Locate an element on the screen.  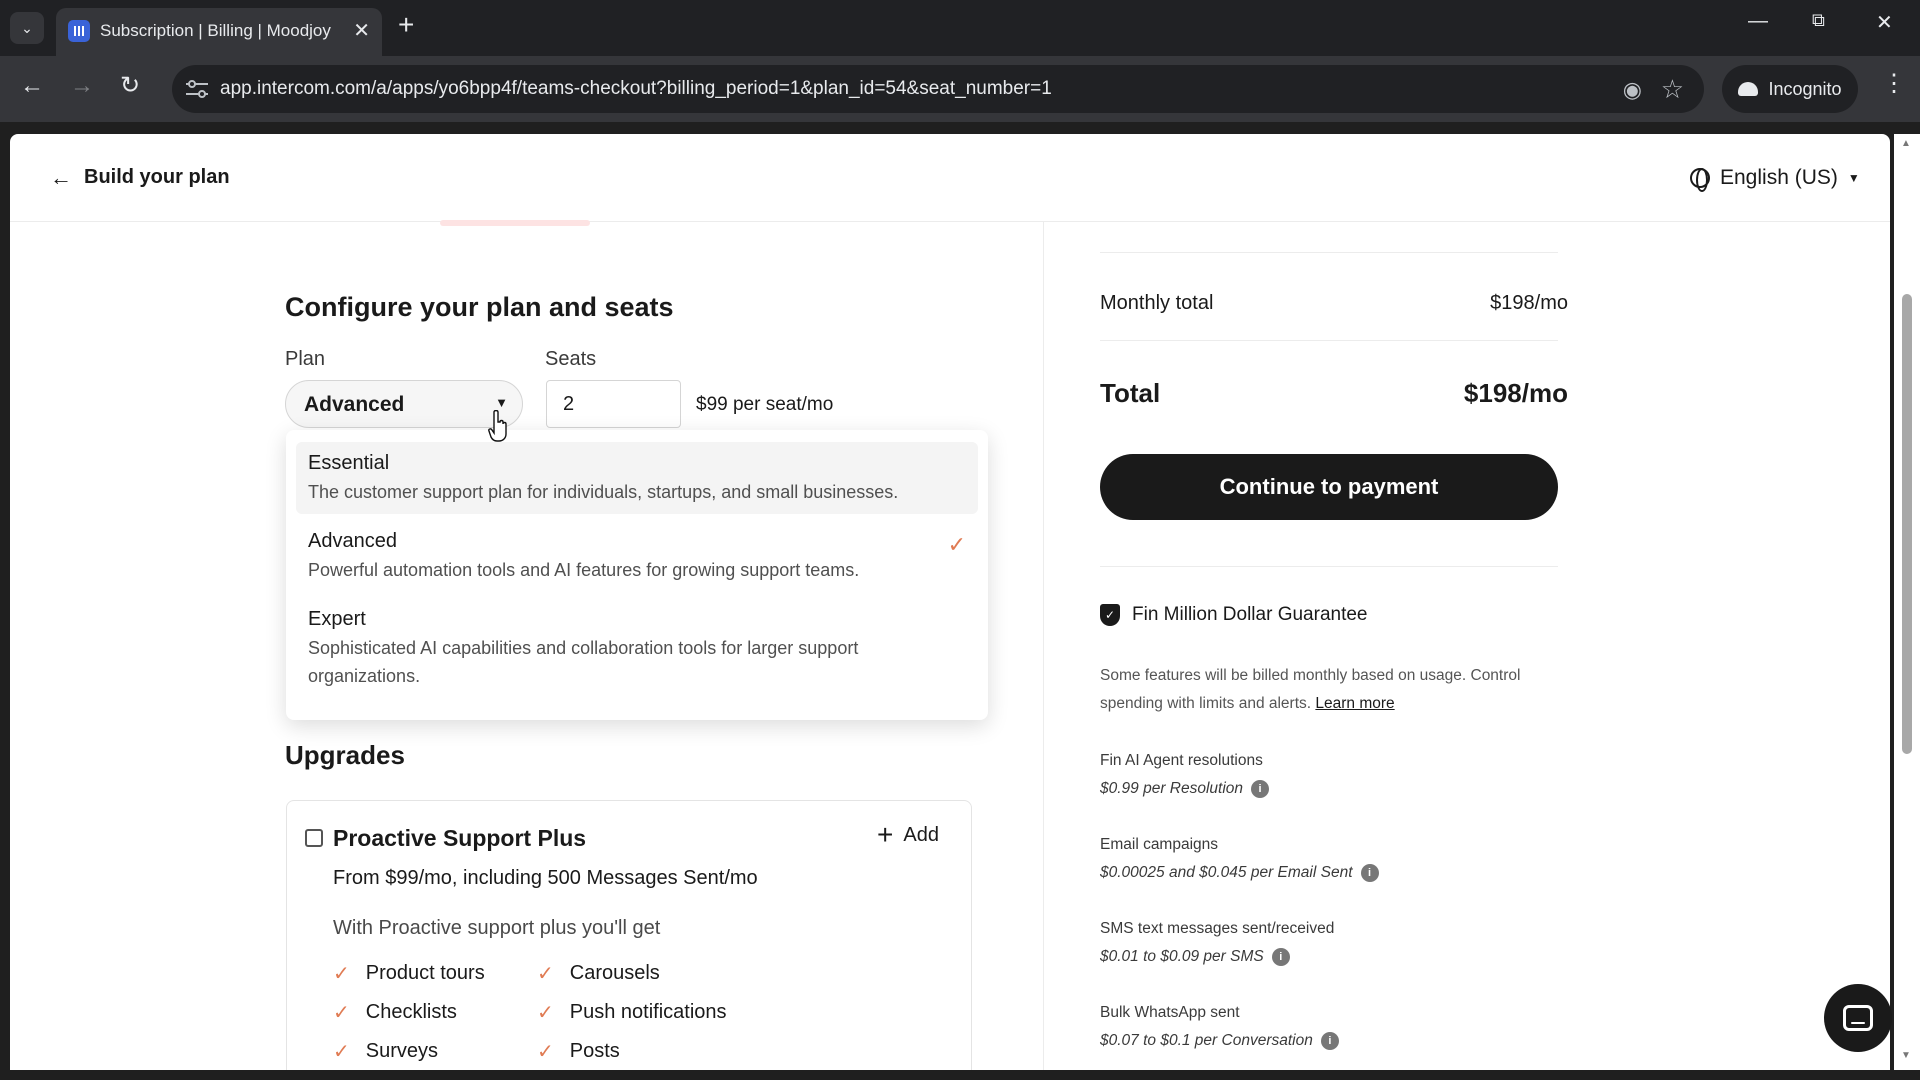
language-label: English (US) is located at coordinates (1779, 177).